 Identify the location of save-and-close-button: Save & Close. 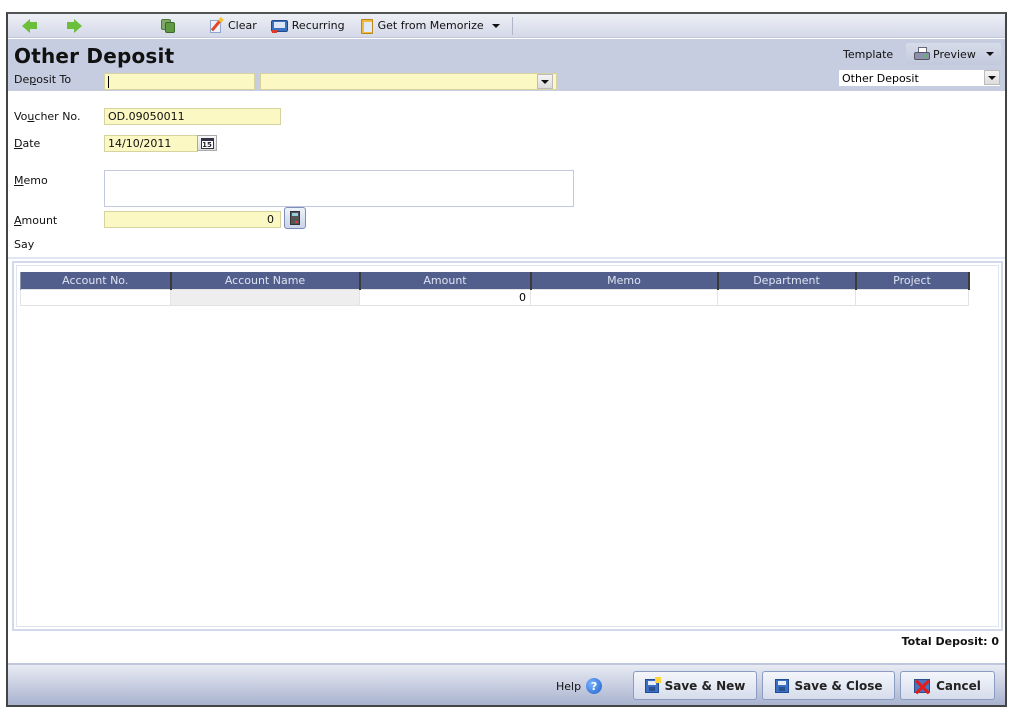
(828, 685).